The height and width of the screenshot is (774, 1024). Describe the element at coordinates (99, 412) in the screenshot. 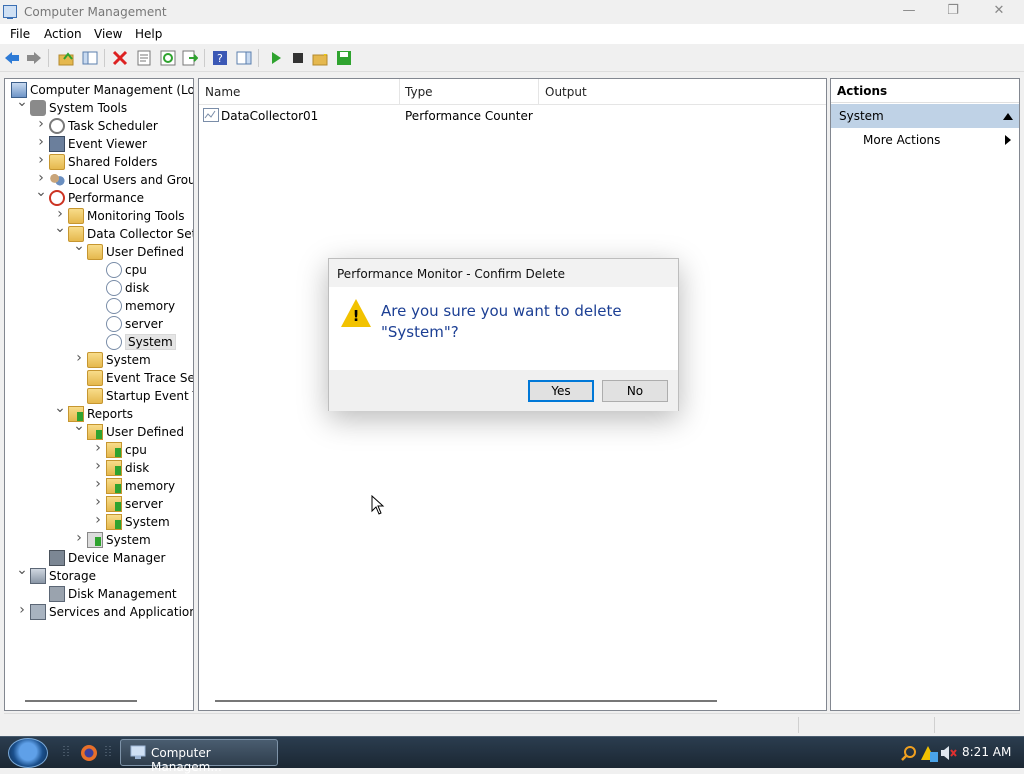

I see `tree-item: ⌄ Reports` at that location.